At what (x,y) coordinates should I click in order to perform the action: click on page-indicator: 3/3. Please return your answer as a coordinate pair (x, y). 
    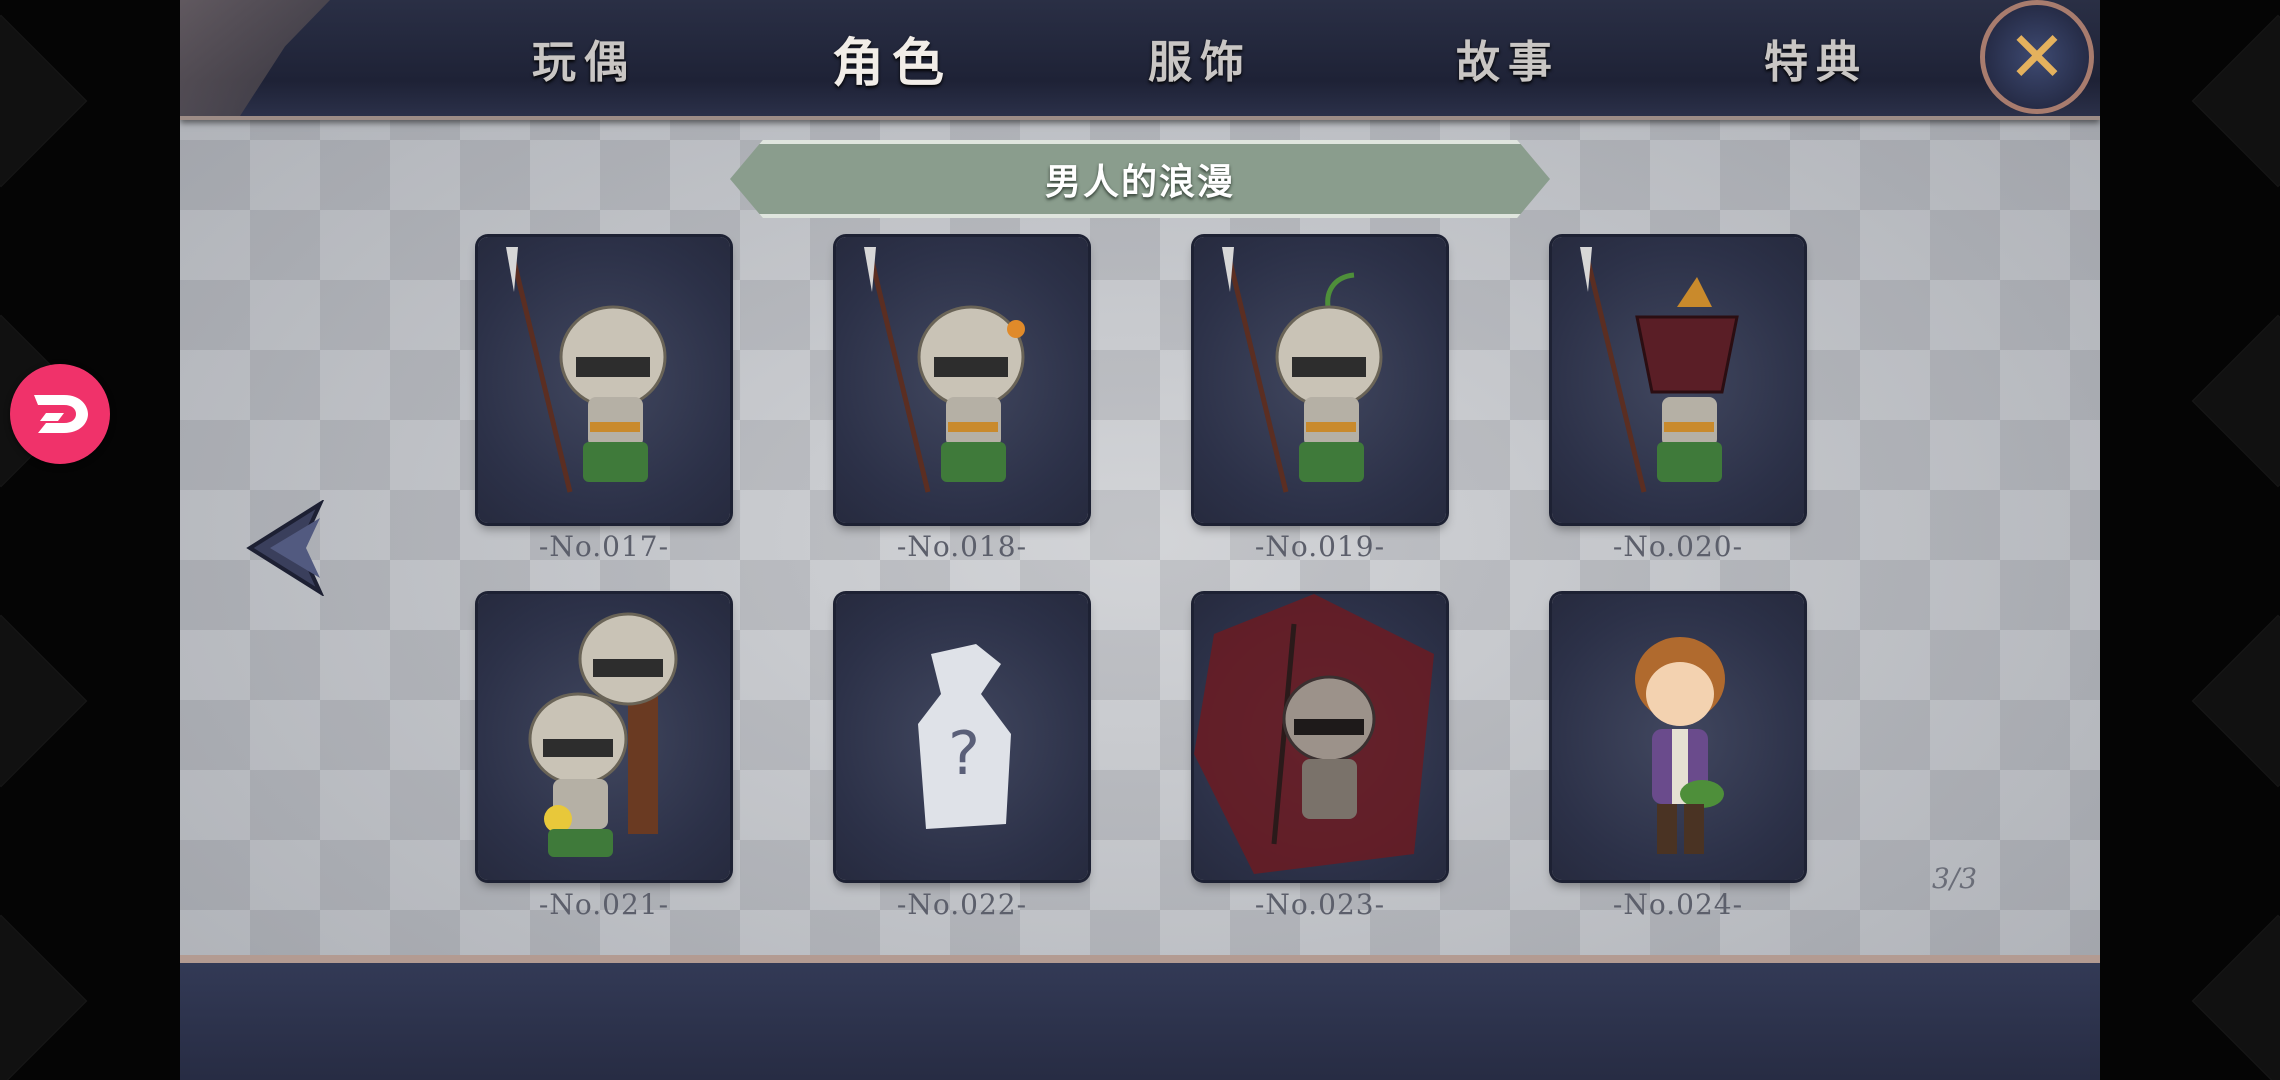
    Looking at the image, I should click on (1955, 878).